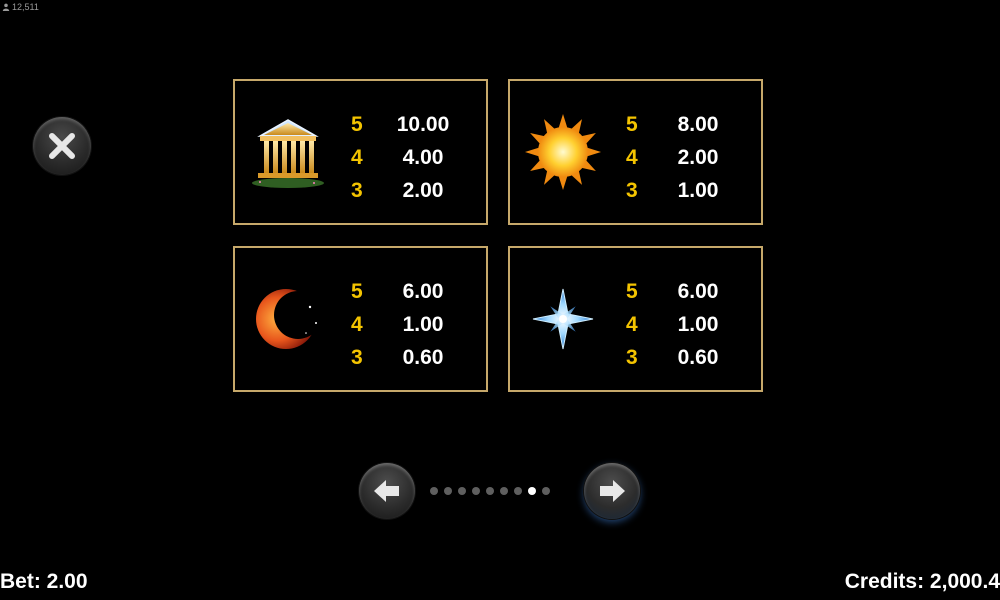 The image size is (1000, 600). I want to click on paytable-card-temple: 5 10.00 4 4.00 3 2.00, so click(360, 152).